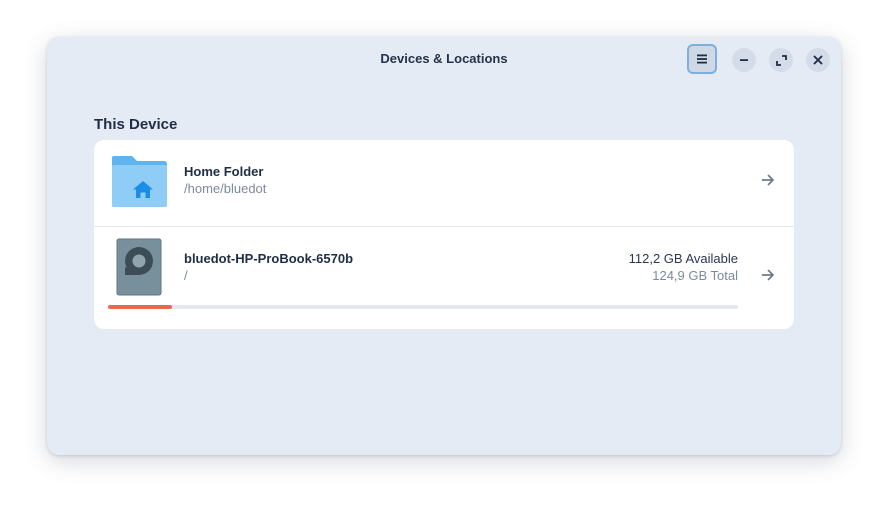 The image size is (888, 512). Describe the element at coordinates (269, 258) in the screenshot. I see `location-name: bluedot-HP-ProBook-6570b` at that location.